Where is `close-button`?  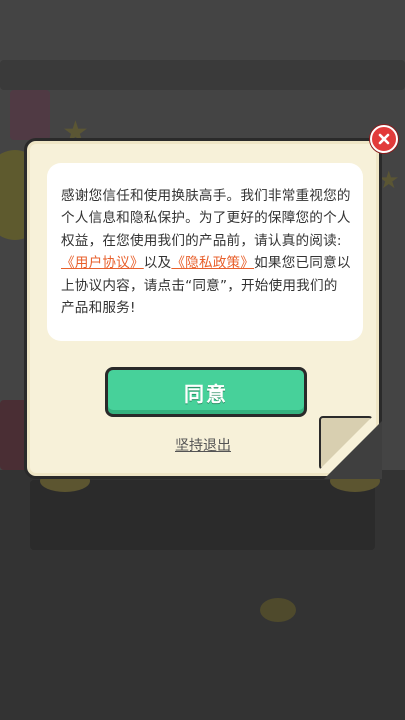
close-button is located at coordinates (384, 139).